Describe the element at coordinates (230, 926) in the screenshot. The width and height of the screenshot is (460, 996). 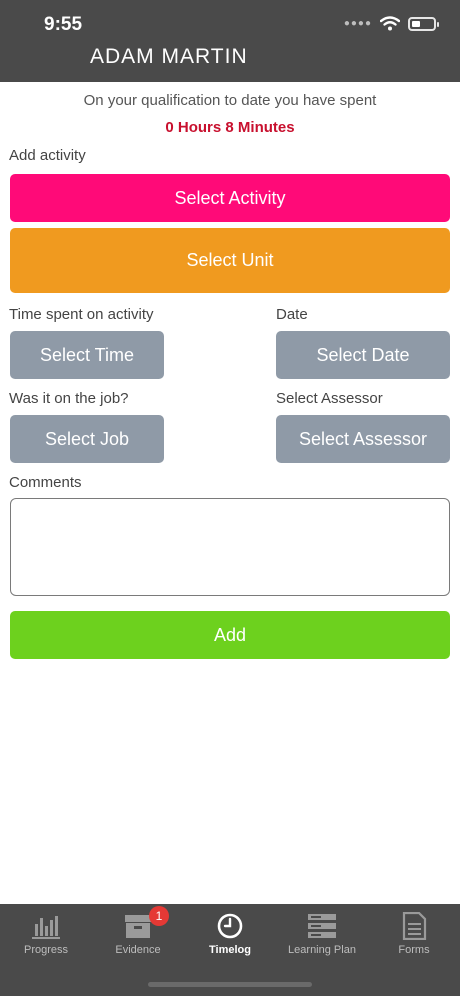
I see `clock-icon` at that location.